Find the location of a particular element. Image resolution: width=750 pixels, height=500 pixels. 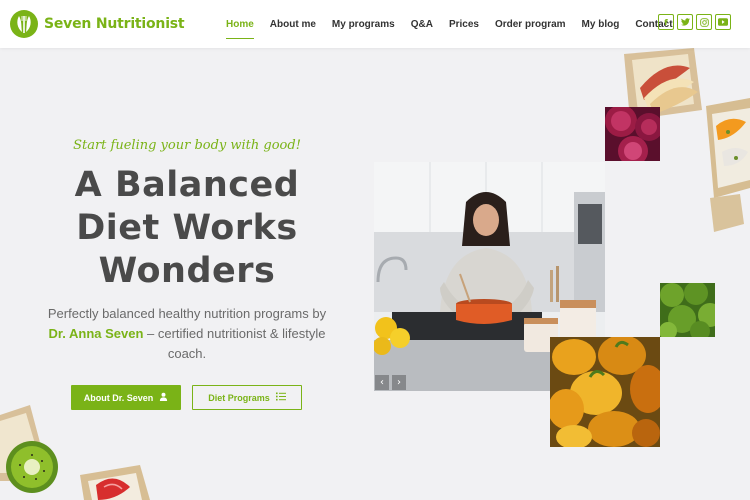

nav-about-me: About me is located at coordinates (293, 24).